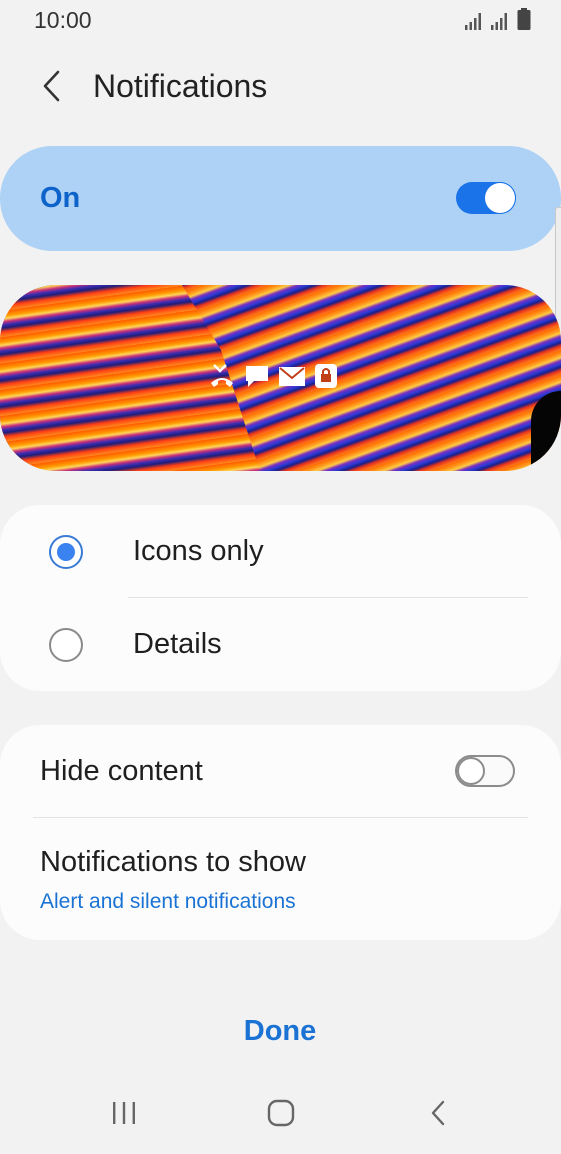 This screenshot has width=561, height=1154. Describe the element at coordinates (280, 88) in the screenshot. I see `header: Notifications` at that location.